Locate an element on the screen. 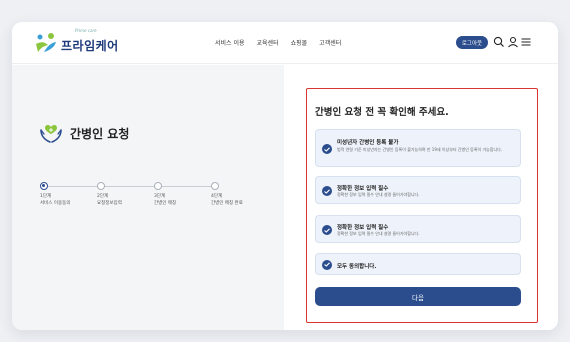 The height and width of the screenshot is (342, 570). step-3-indicator is located at coordinates (158, 186).